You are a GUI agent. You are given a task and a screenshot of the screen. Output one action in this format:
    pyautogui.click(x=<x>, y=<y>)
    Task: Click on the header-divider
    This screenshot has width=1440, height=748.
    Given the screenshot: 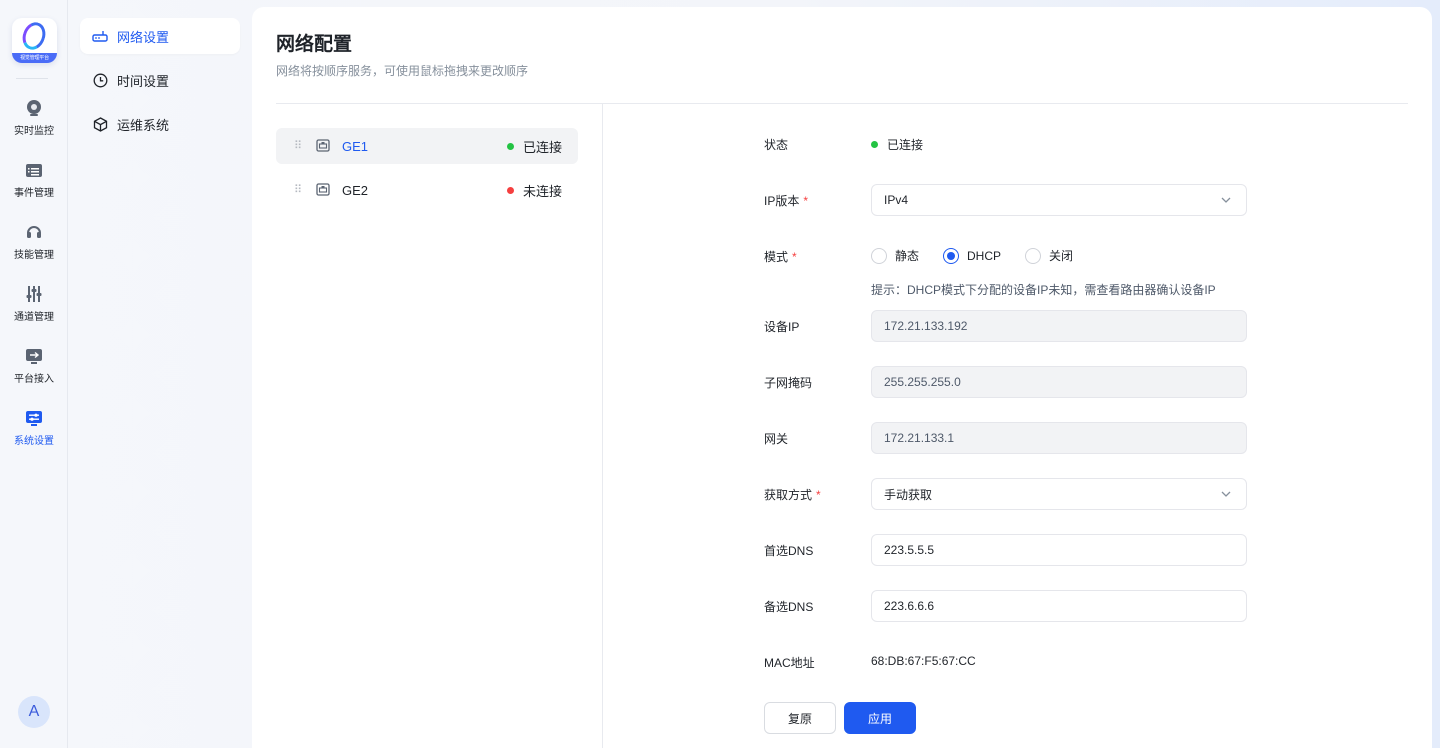 What is the action you would take?
    pyautogui.click(x=842, y=103)
    